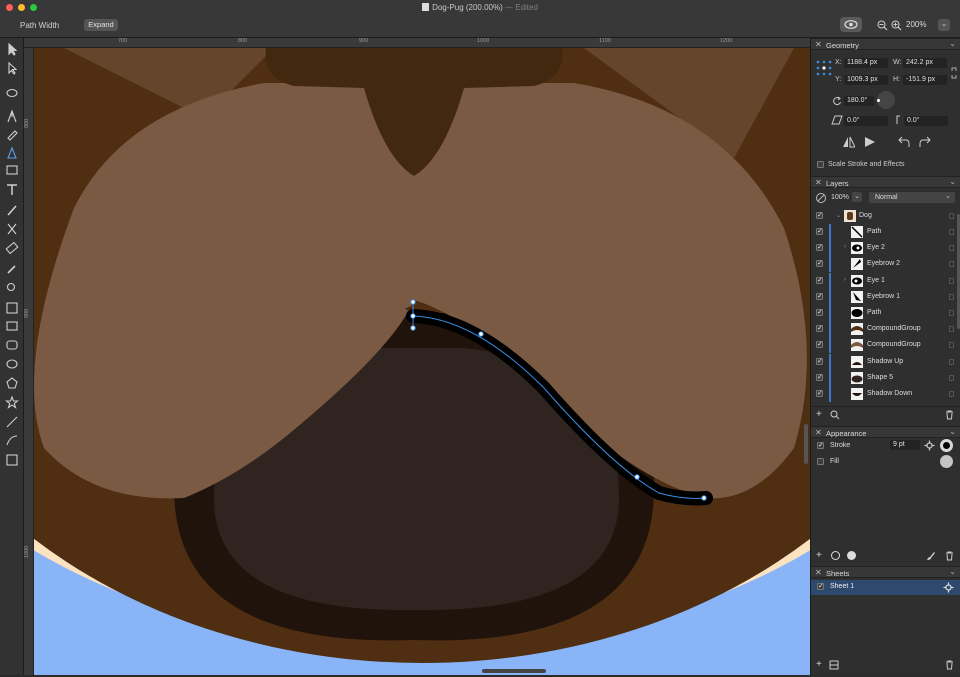  I want to click on gradient-tool-icon, so click(12, 170).